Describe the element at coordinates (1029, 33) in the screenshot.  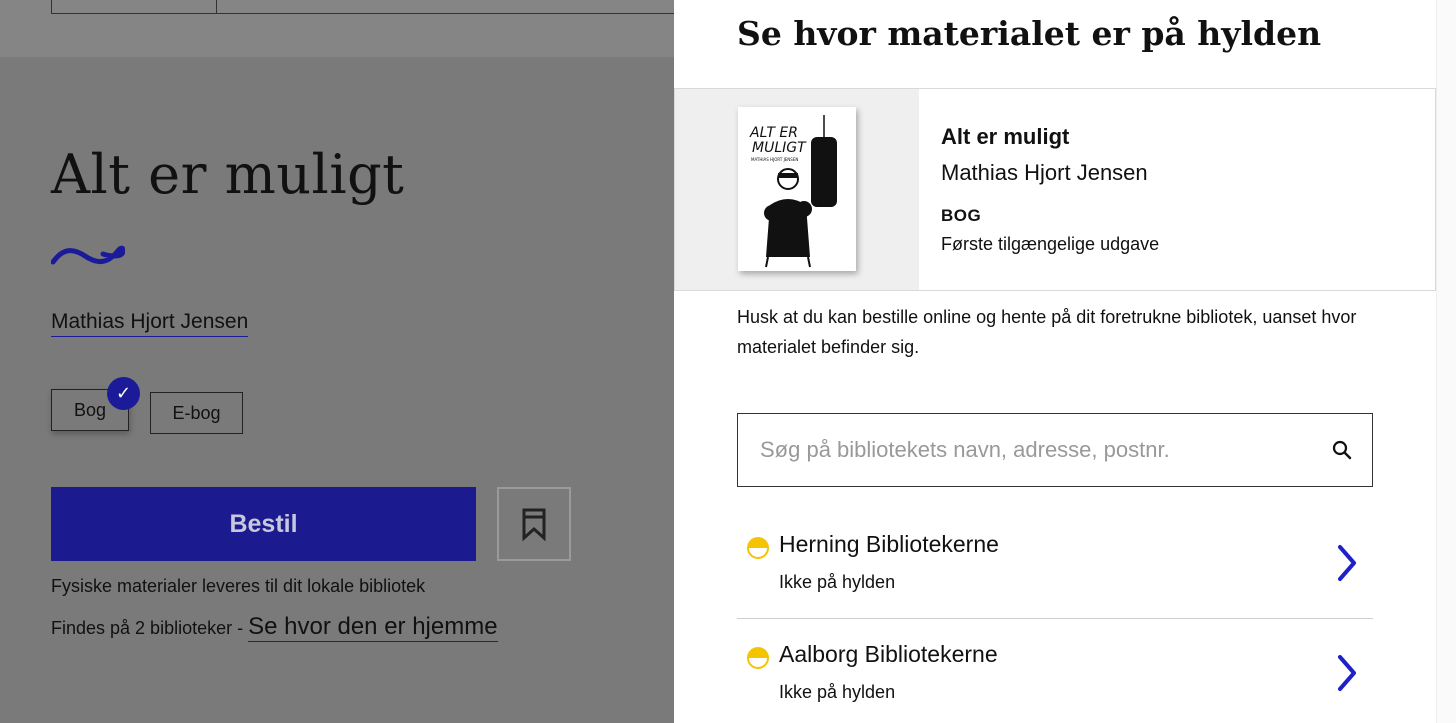
I see `panel-title: Se hvor materialet er på hylden` at that location.